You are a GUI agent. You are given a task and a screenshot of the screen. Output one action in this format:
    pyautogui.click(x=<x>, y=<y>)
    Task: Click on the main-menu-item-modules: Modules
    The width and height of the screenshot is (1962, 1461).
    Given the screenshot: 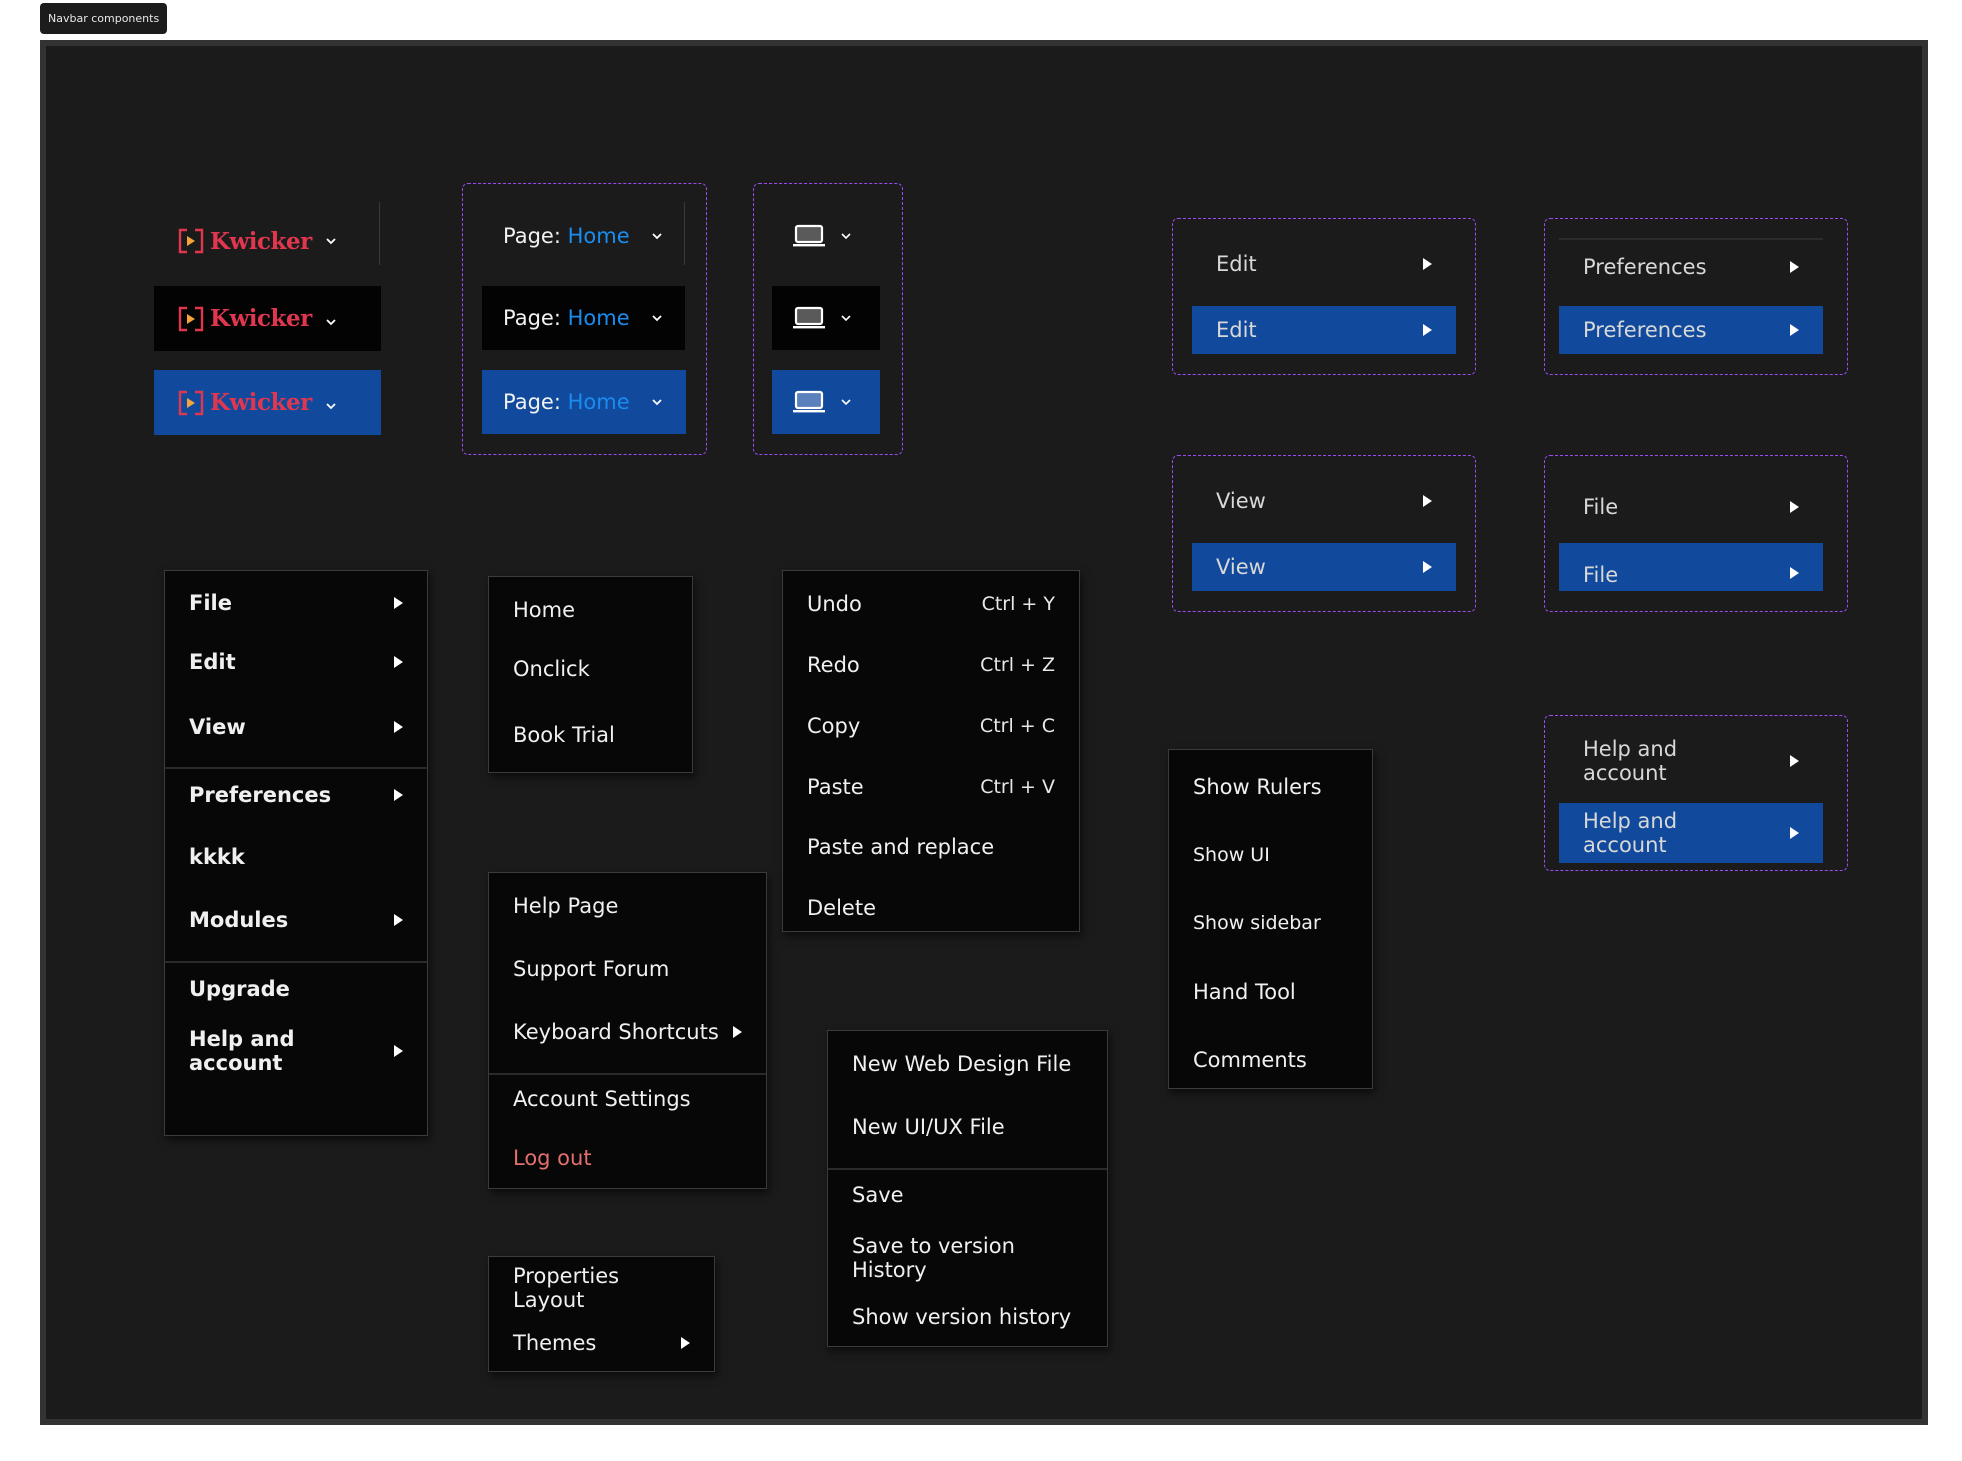 What is the action you would take?
    pyautogui.click(x=296, y=920)
    